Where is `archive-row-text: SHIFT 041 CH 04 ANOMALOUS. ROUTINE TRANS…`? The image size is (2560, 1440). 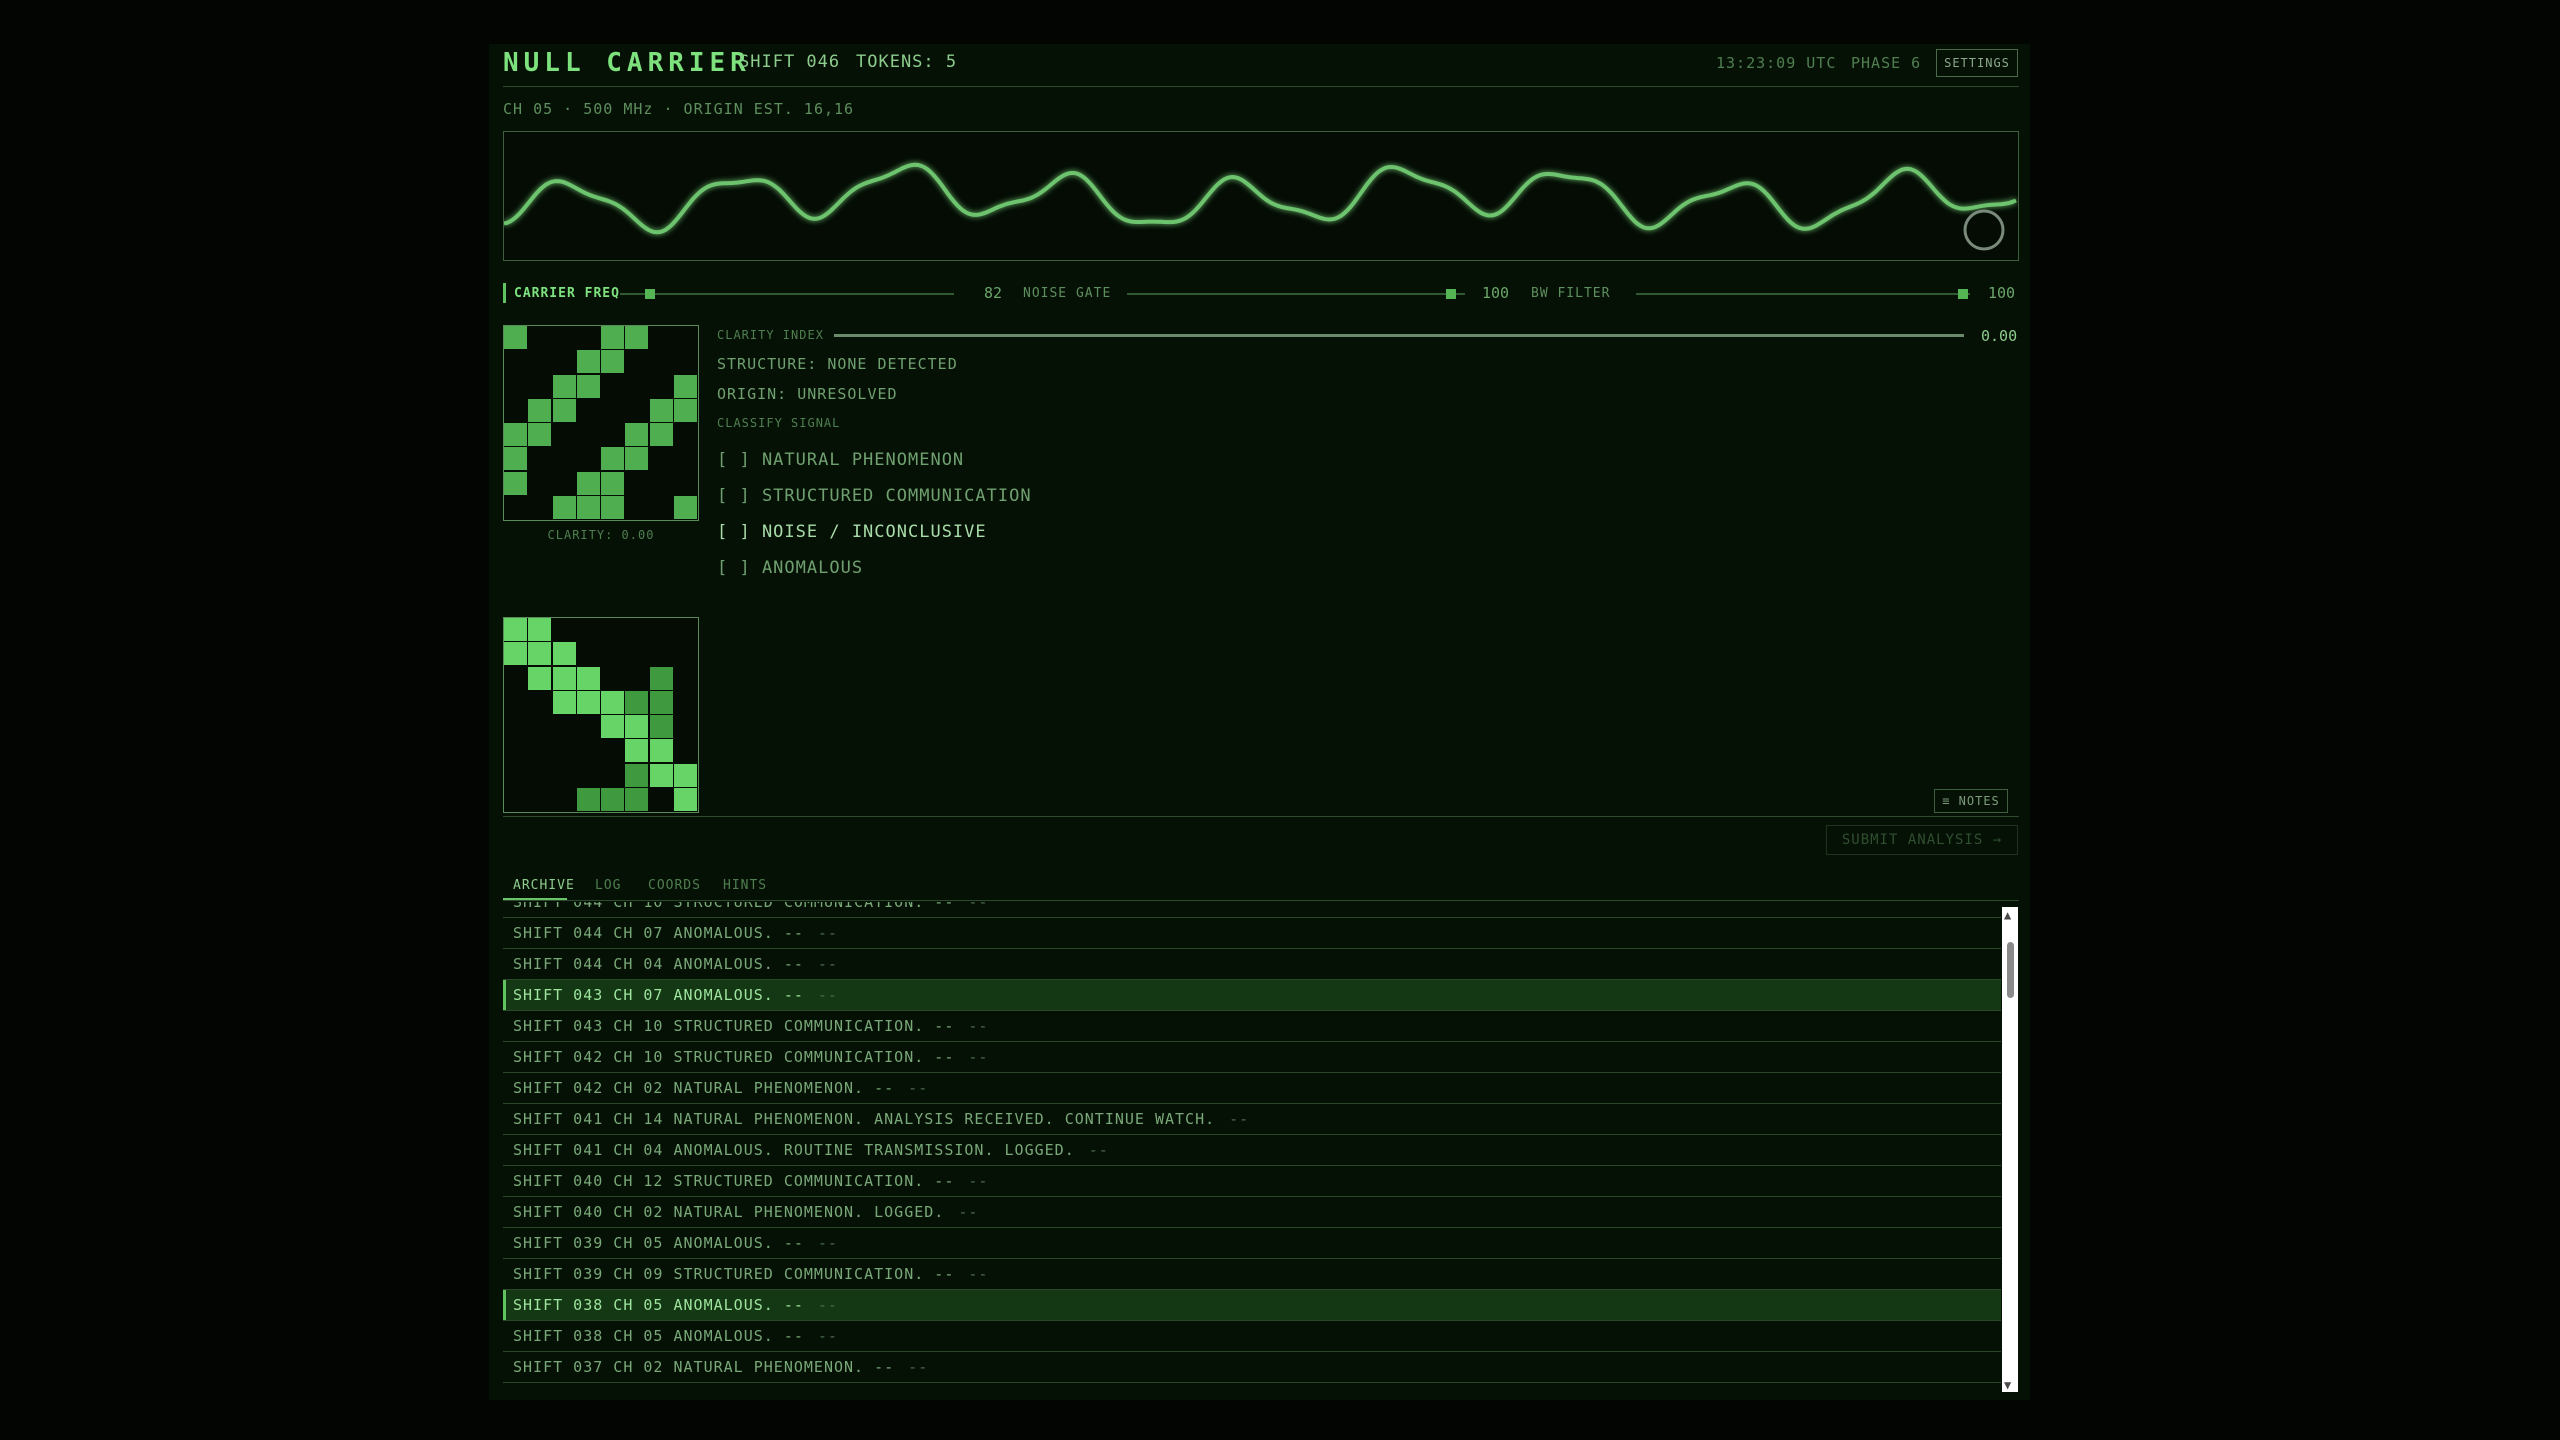 archive-row-text: SHIFT 041 CH 04 ANOMALOUS. ROUTINE TRANS… is located at coordinates (794, 1150).